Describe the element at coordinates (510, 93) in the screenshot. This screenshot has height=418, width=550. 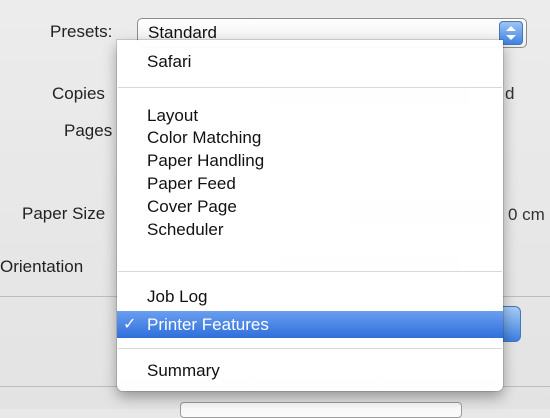
I see `copies-fragment-text: d` at that location.